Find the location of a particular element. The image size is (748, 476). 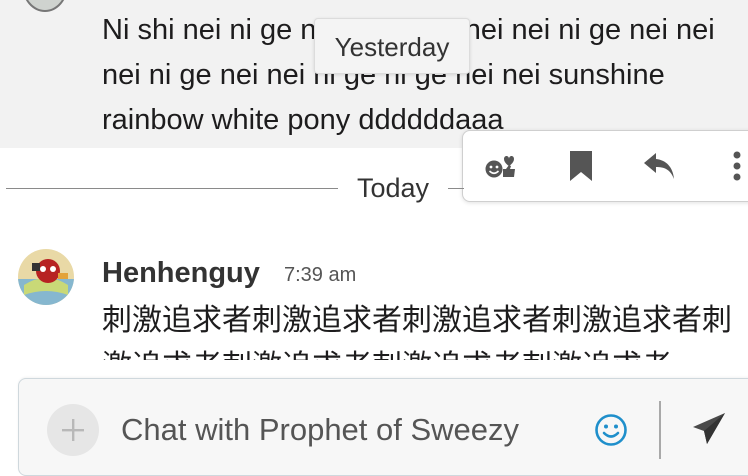

add-reaction-button is located at coordinates (501, 166).